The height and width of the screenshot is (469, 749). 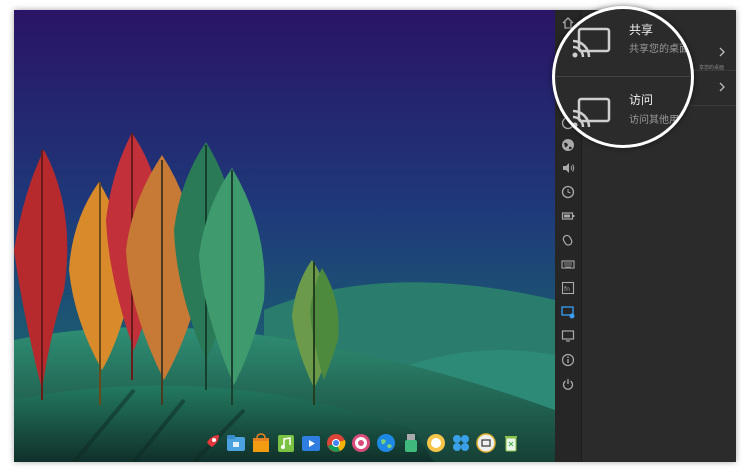 What do you see at coordinates (712, 68) in the screenshot?
I see `share-tiny-subtitle: 享您的桌面` at bounding box center [712, 68].